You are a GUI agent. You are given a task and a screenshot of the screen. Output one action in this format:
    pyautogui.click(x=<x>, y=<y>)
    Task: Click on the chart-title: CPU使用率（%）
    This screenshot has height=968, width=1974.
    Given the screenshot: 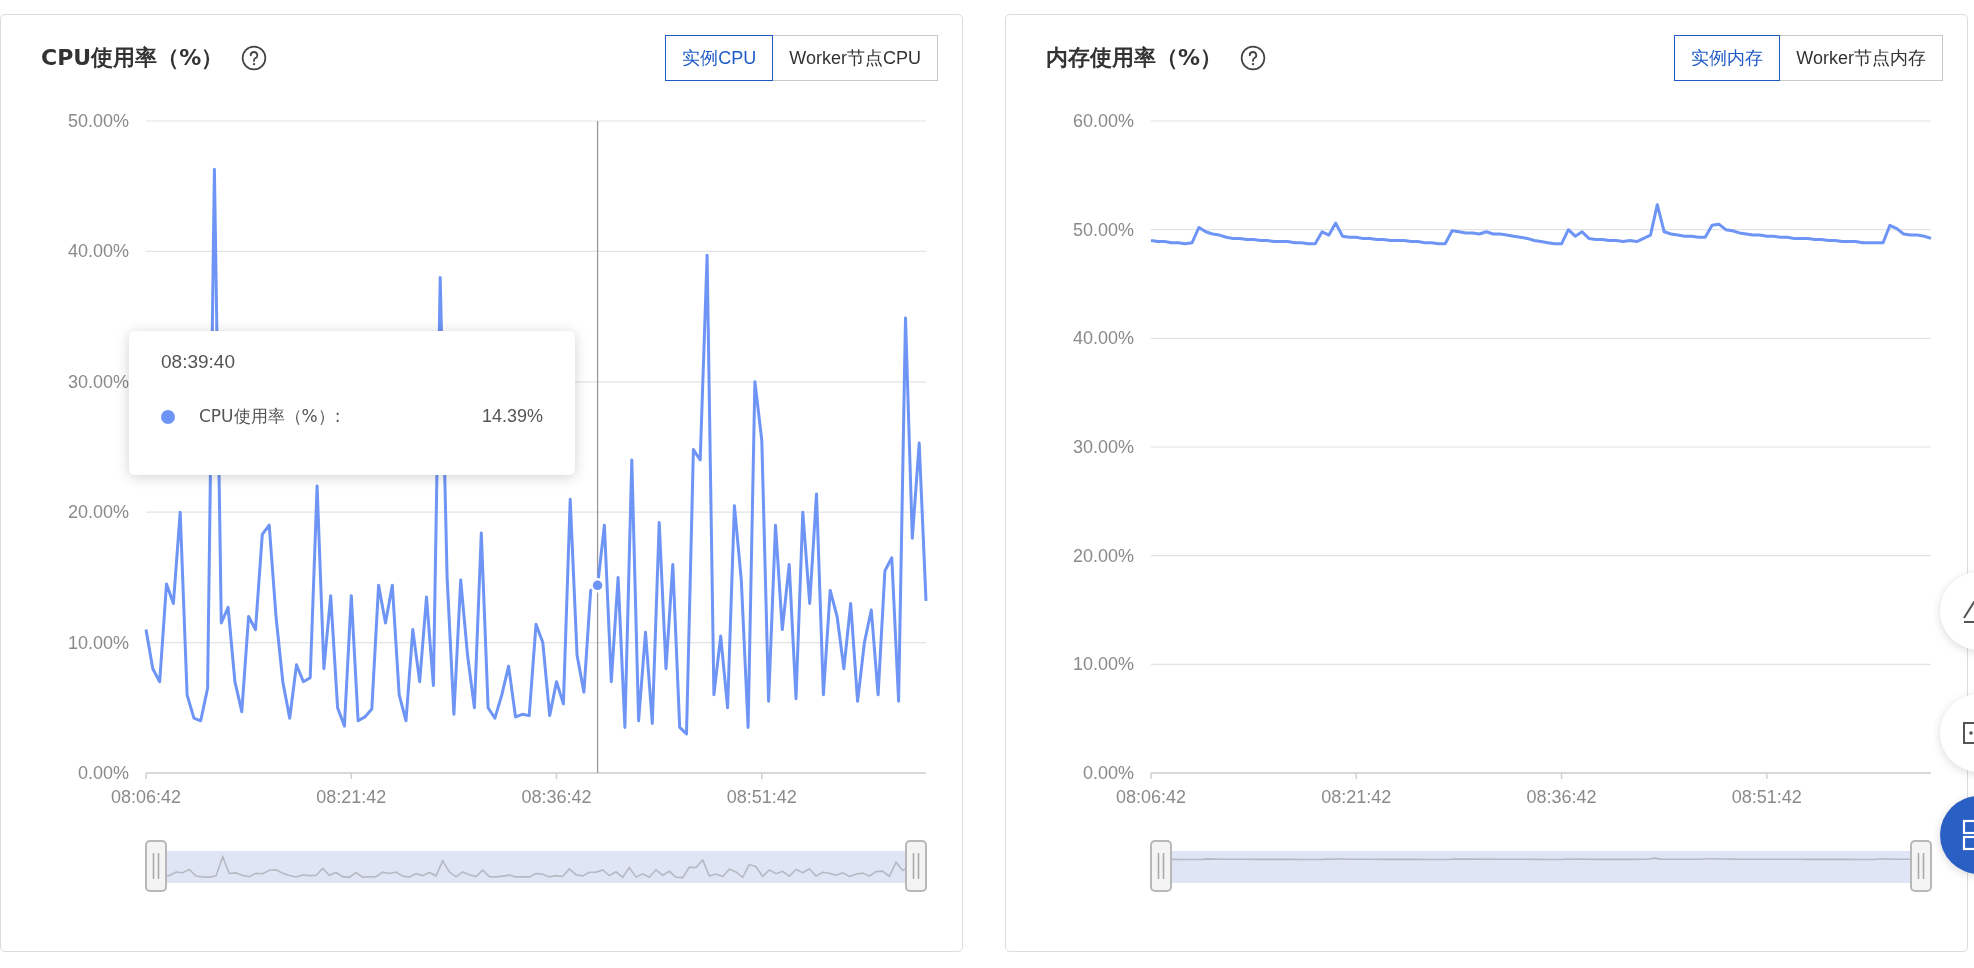 What is the action you would take?
    pyautogui.click(x=132, y=58)
    